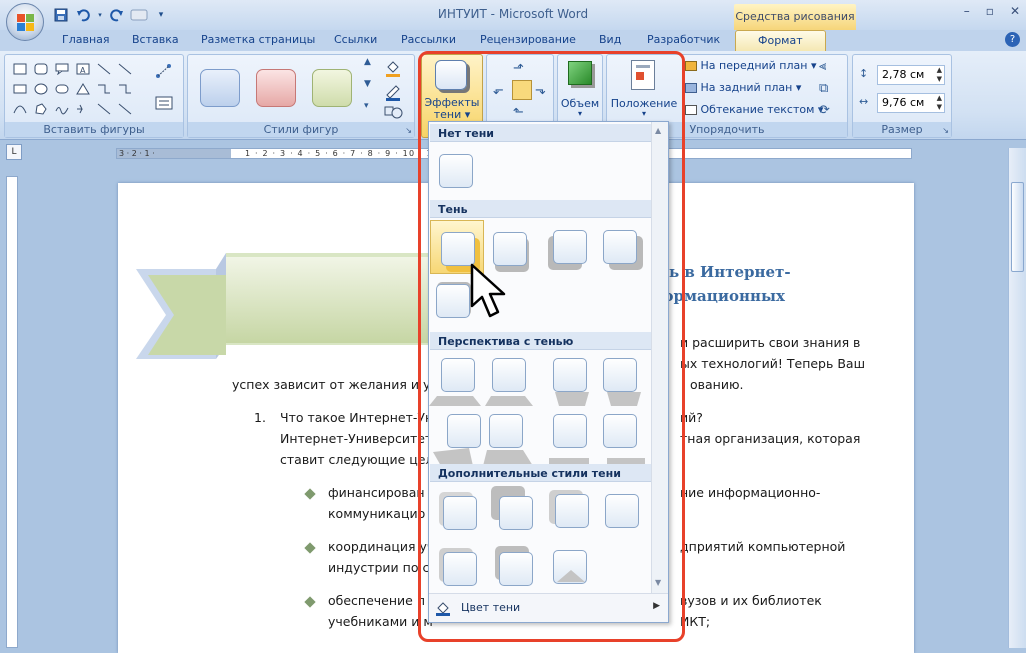  I want to click on shape-style-green, so click(332, 88).